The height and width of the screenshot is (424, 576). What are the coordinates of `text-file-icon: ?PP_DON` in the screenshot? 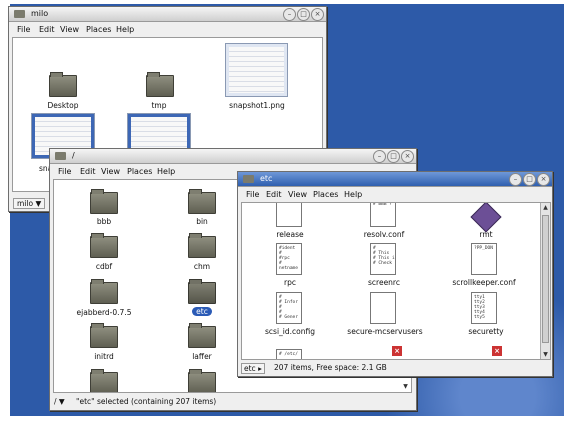 It's located at (484, 259).